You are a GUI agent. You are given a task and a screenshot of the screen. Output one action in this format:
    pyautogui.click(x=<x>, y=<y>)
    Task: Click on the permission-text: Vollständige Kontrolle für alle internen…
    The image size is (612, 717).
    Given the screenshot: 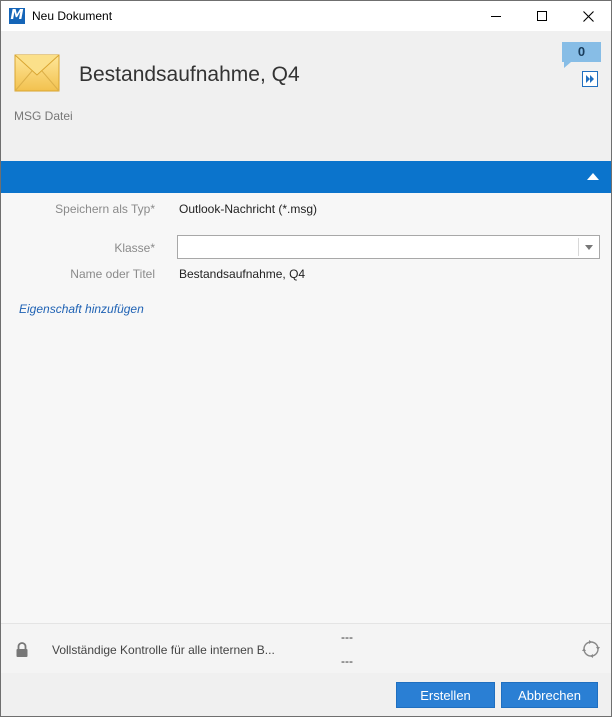 What is the action you would take?
    pyautogui.click(x=163, y=650)
    